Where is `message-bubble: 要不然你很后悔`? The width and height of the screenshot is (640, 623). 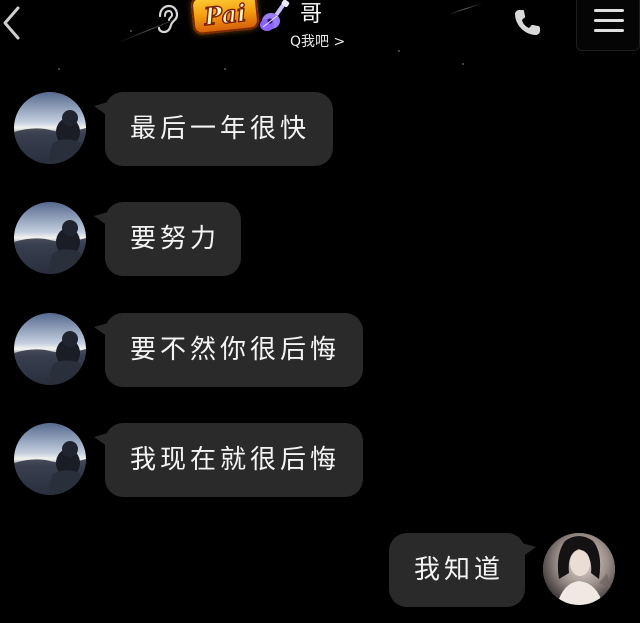 message-bubble: 要不然你很后悔 is located at coordinates (228, 350).